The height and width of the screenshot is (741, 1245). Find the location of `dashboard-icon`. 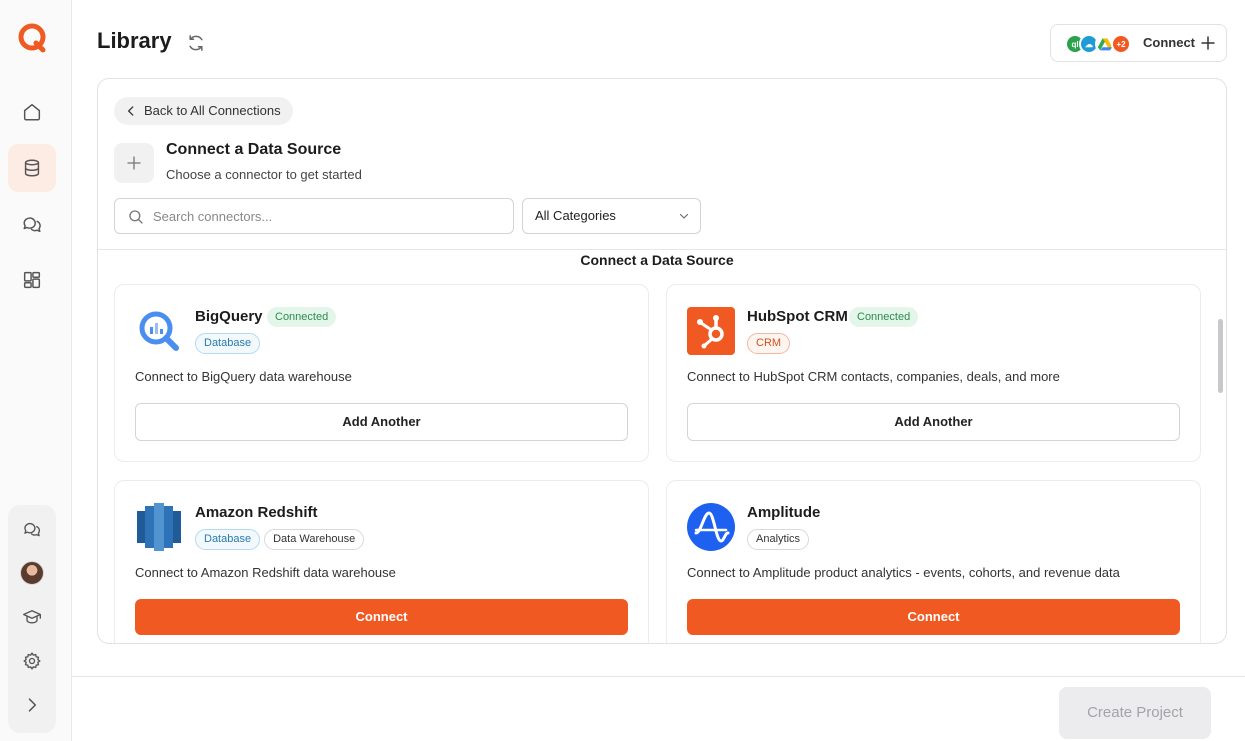

dashboard-icon is located at coordinates (32, 280).